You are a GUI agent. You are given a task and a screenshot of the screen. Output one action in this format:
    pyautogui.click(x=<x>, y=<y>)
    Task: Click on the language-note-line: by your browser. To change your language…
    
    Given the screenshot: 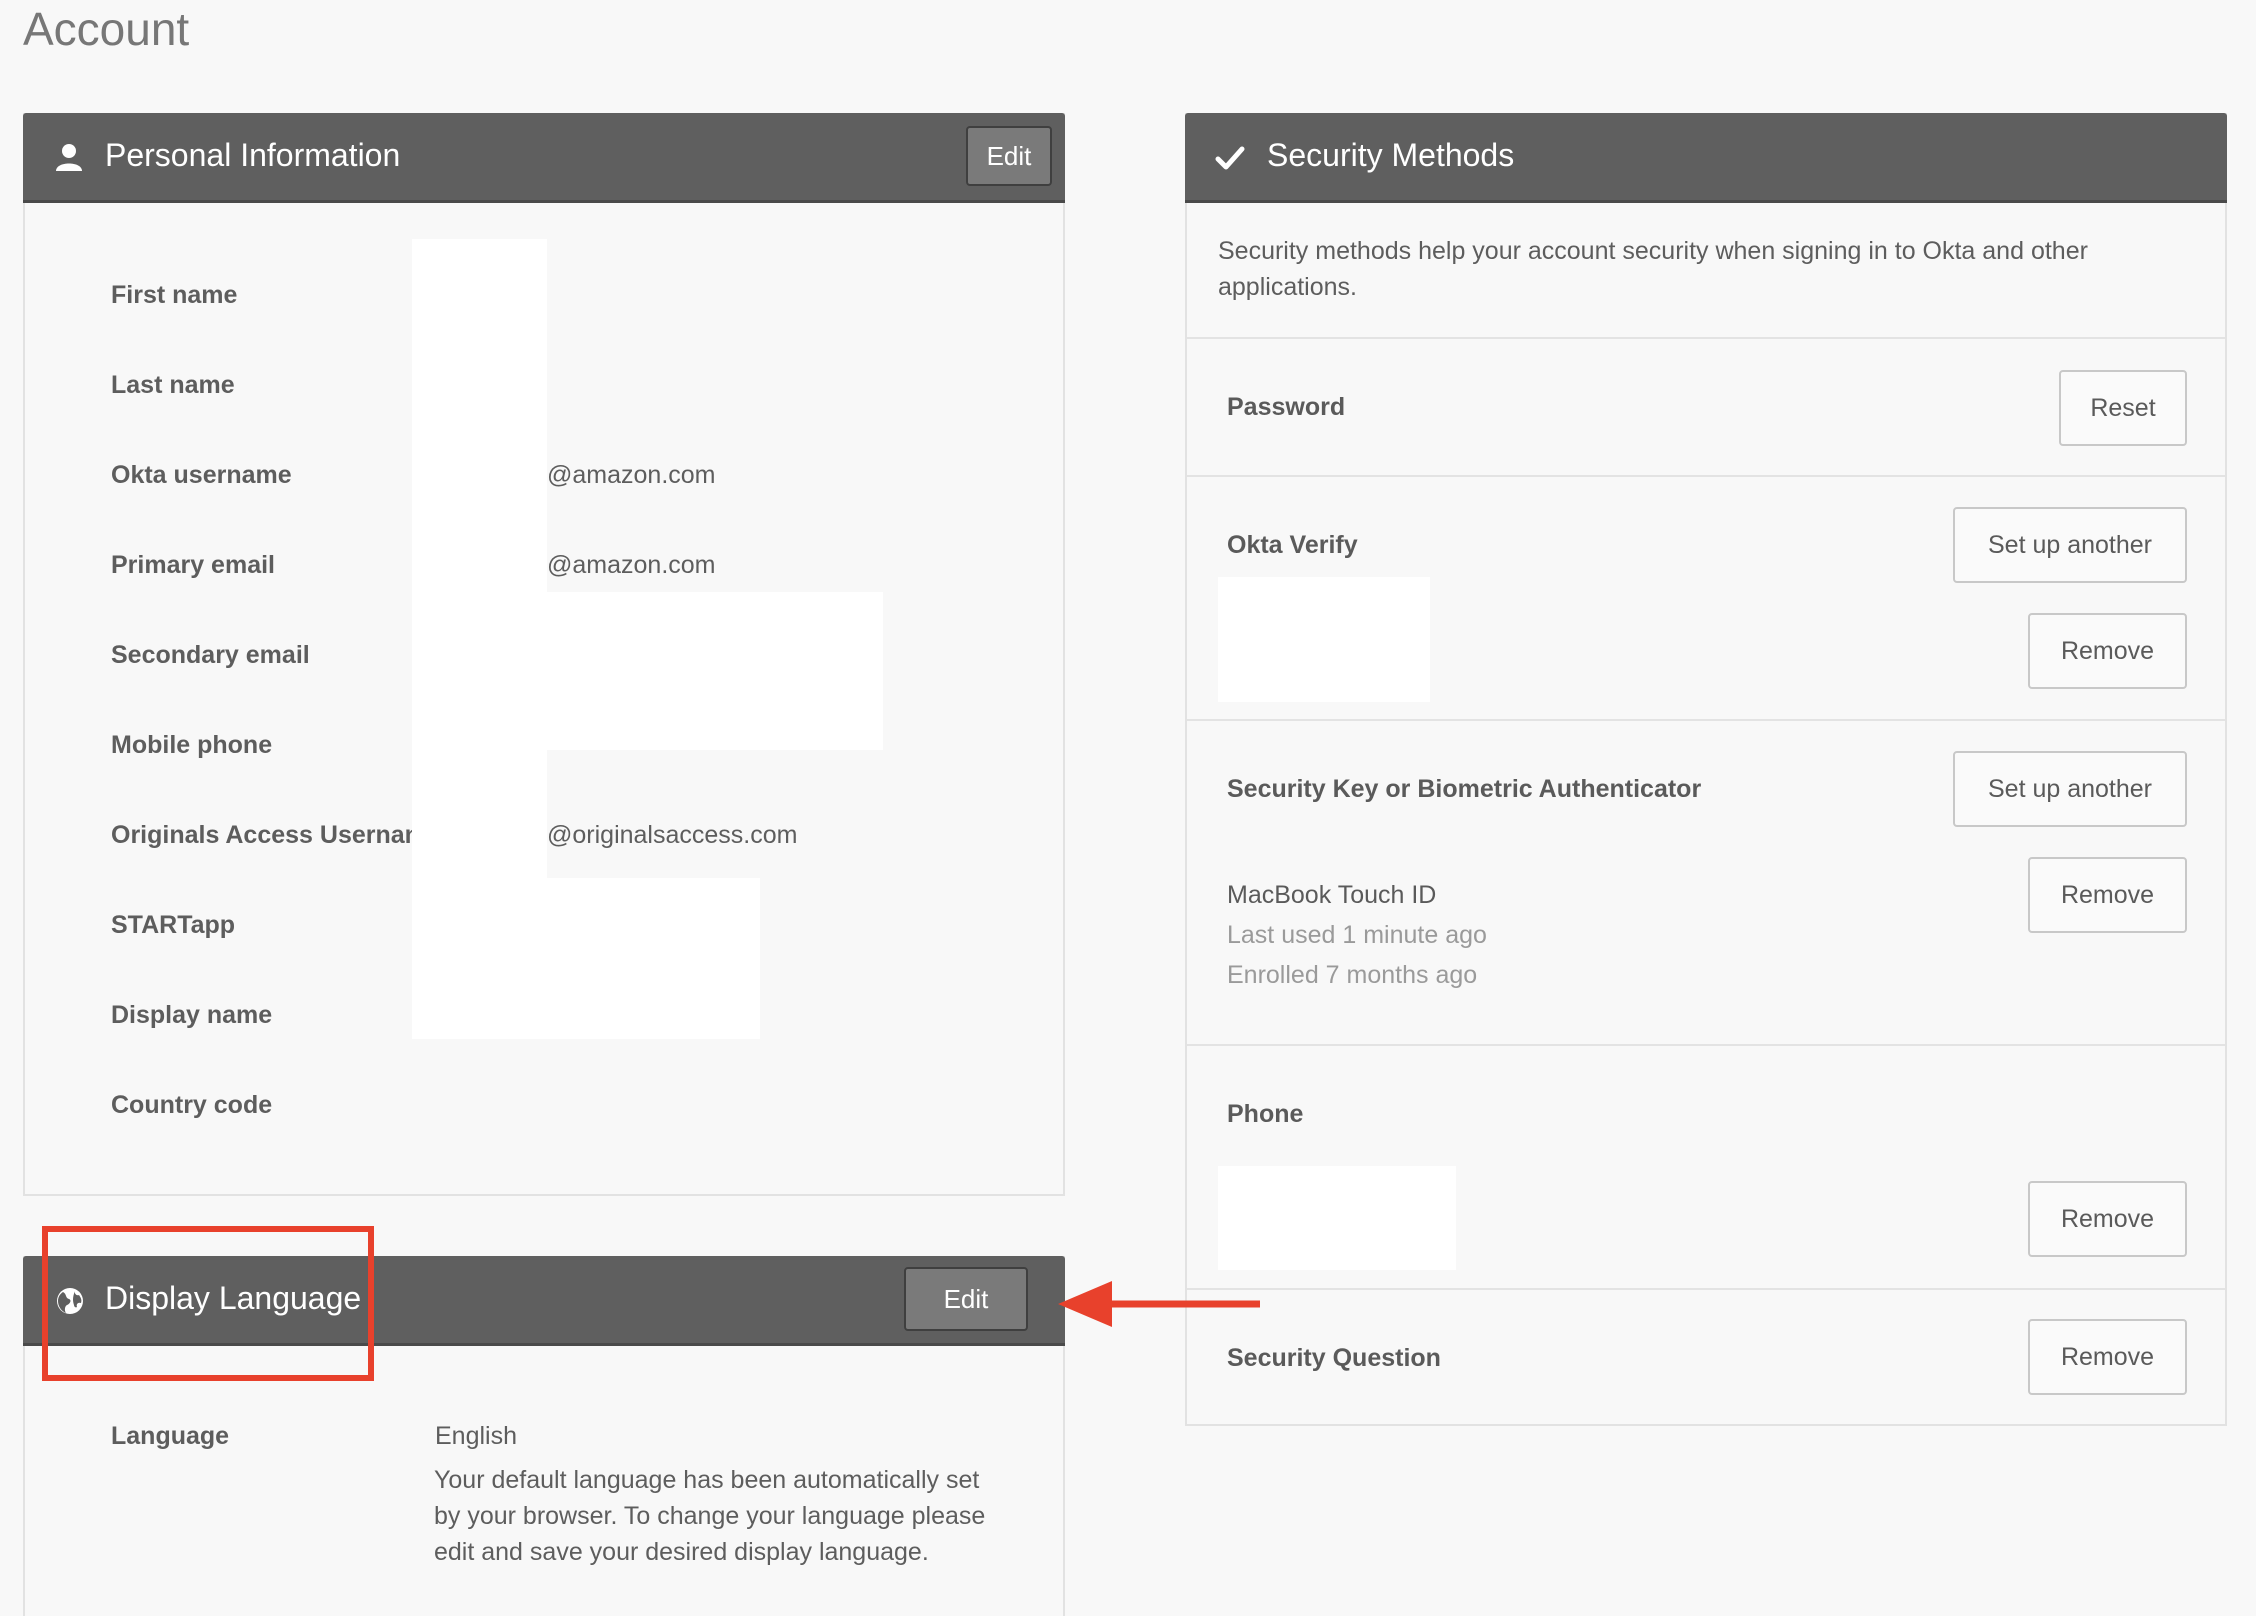 What is the action you would take?
    pyautogui.click(x=710, y=1516)
    